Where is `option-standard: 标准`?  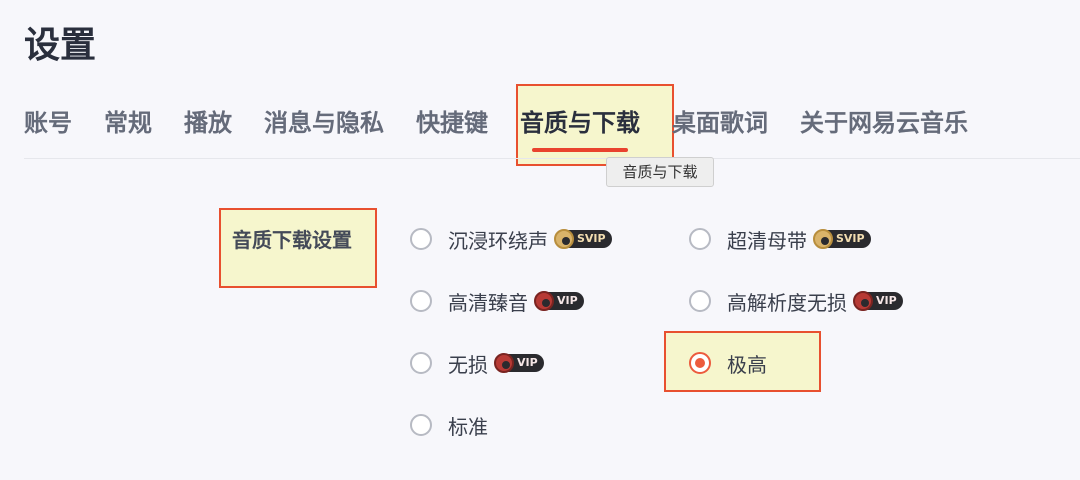
option-standard: 标准 is located at coordinates (449, 425).